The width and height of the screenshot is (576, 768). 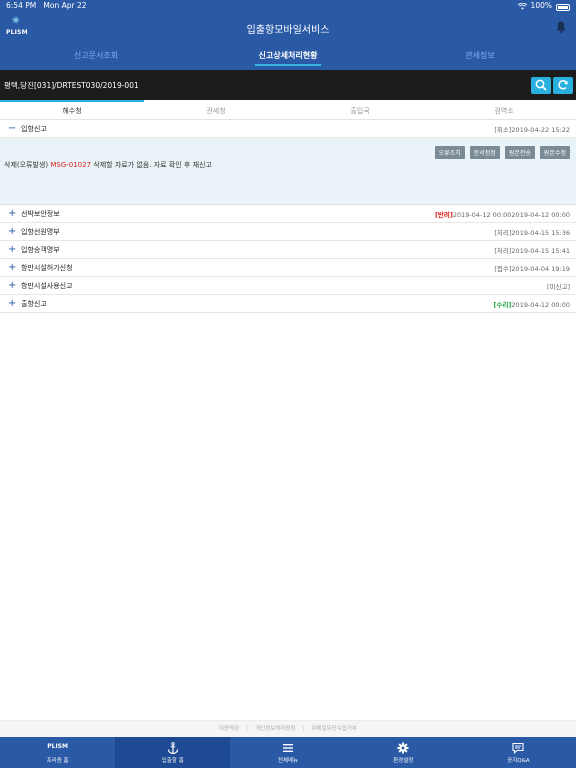 What do you see at coordinates (449, 152) in the screenshot?
I see `error-action-button: 오류조치` at bounding box center [449, 152].